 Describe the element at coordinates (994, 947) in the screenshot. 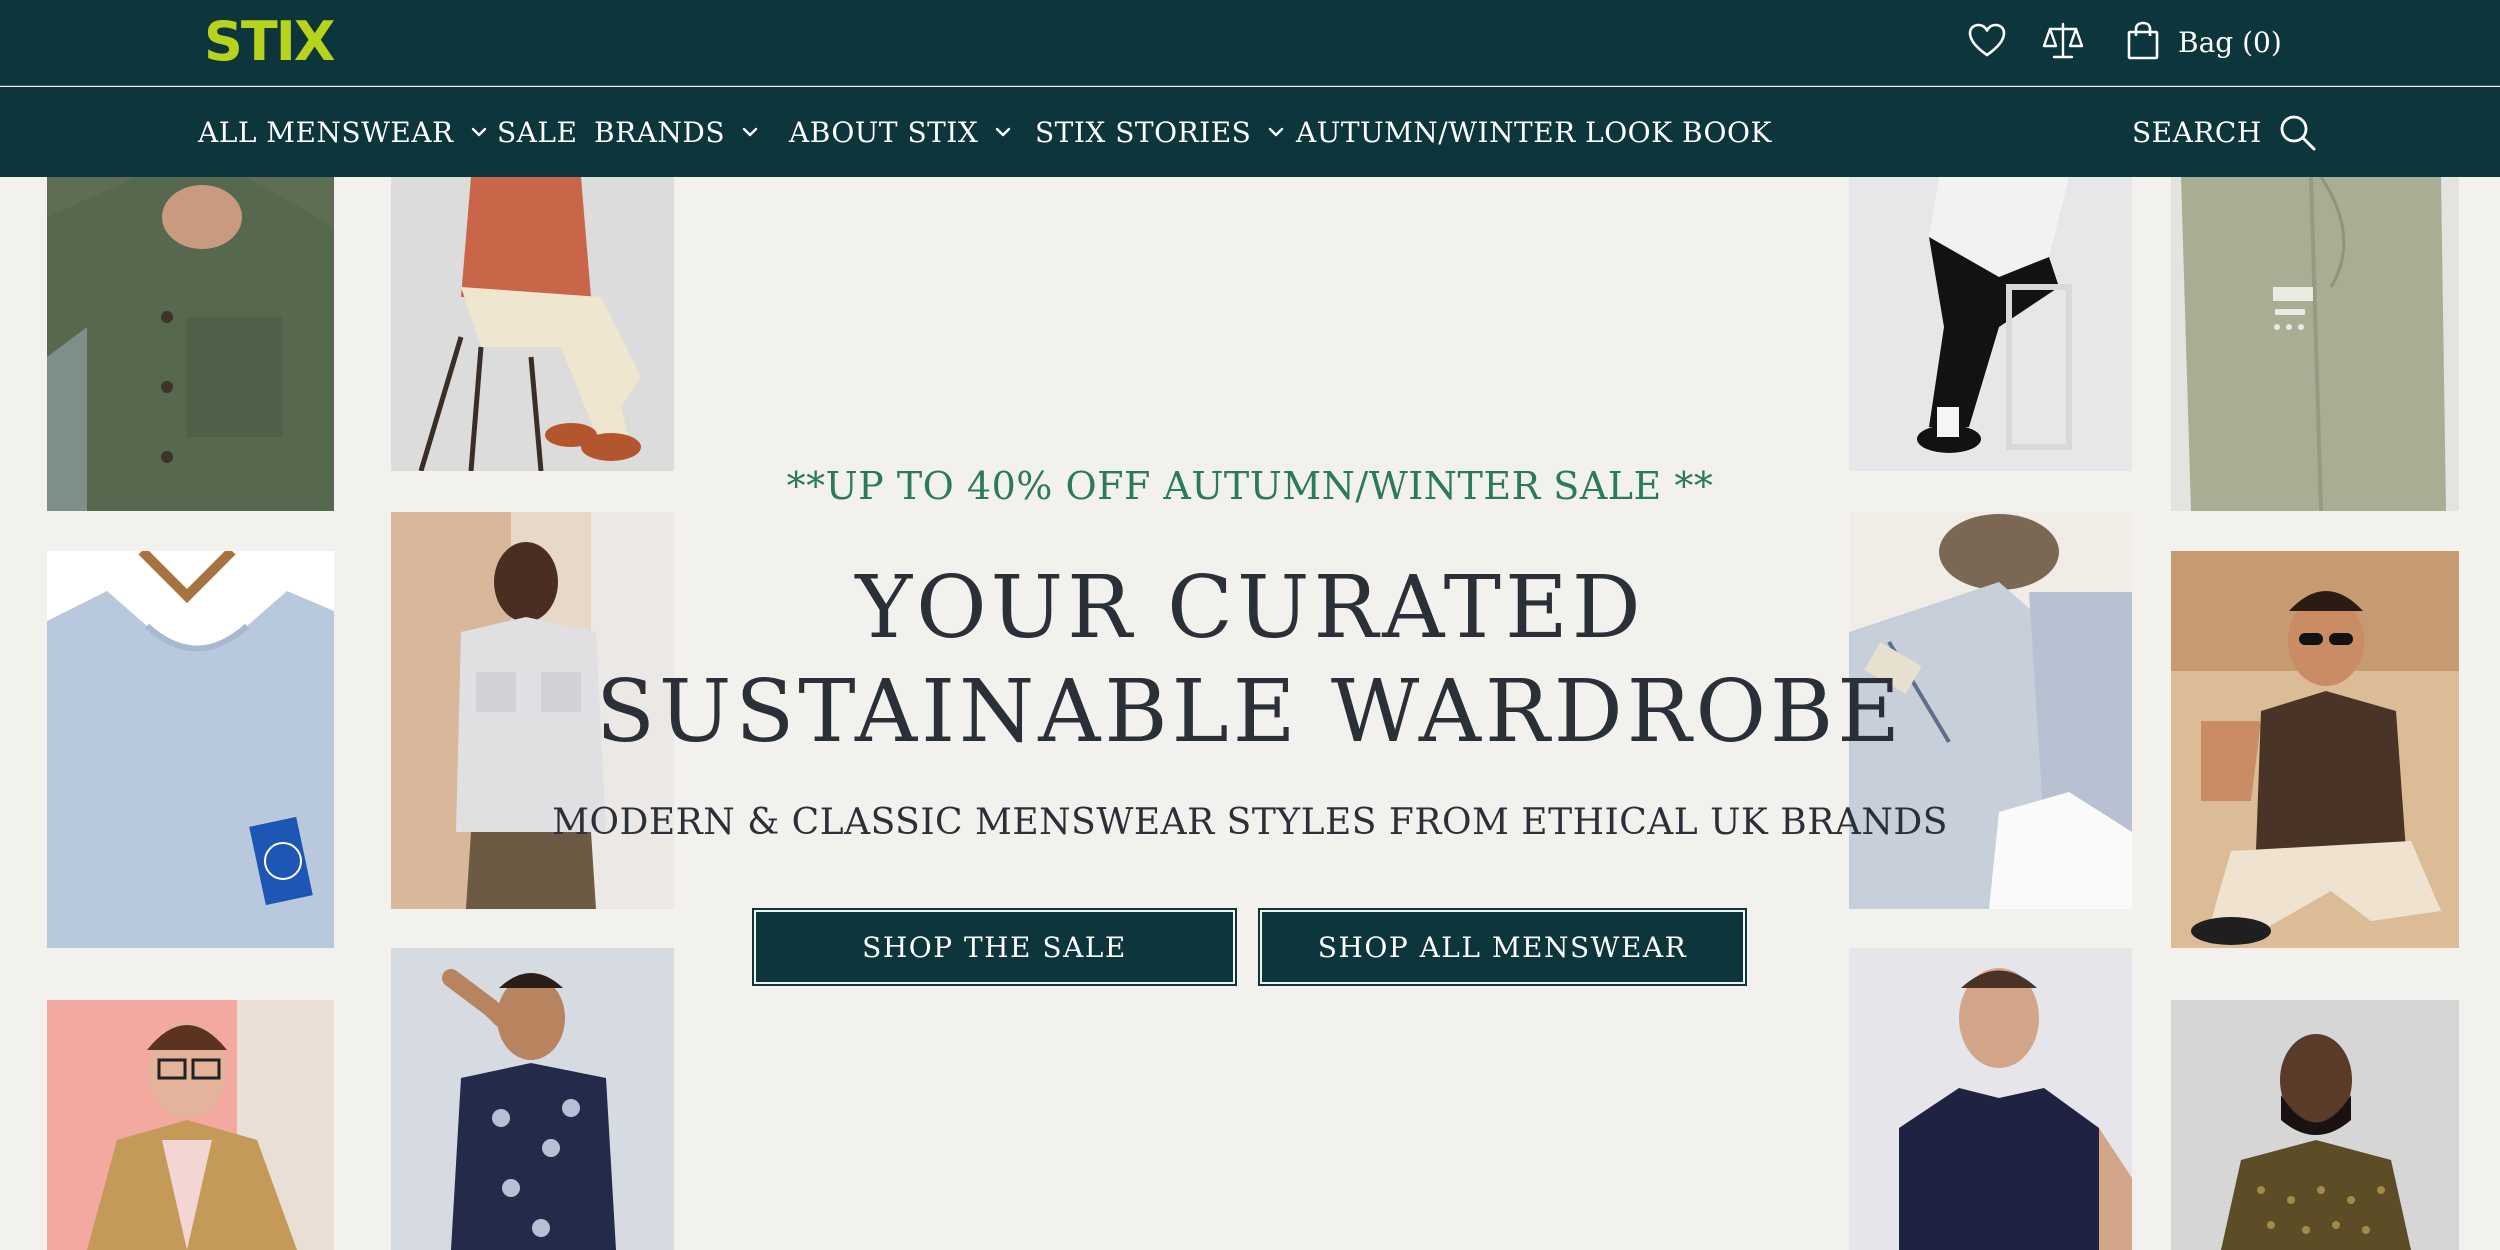

I see `shop-the-sale-button: SHOP THE SALE` at that location.